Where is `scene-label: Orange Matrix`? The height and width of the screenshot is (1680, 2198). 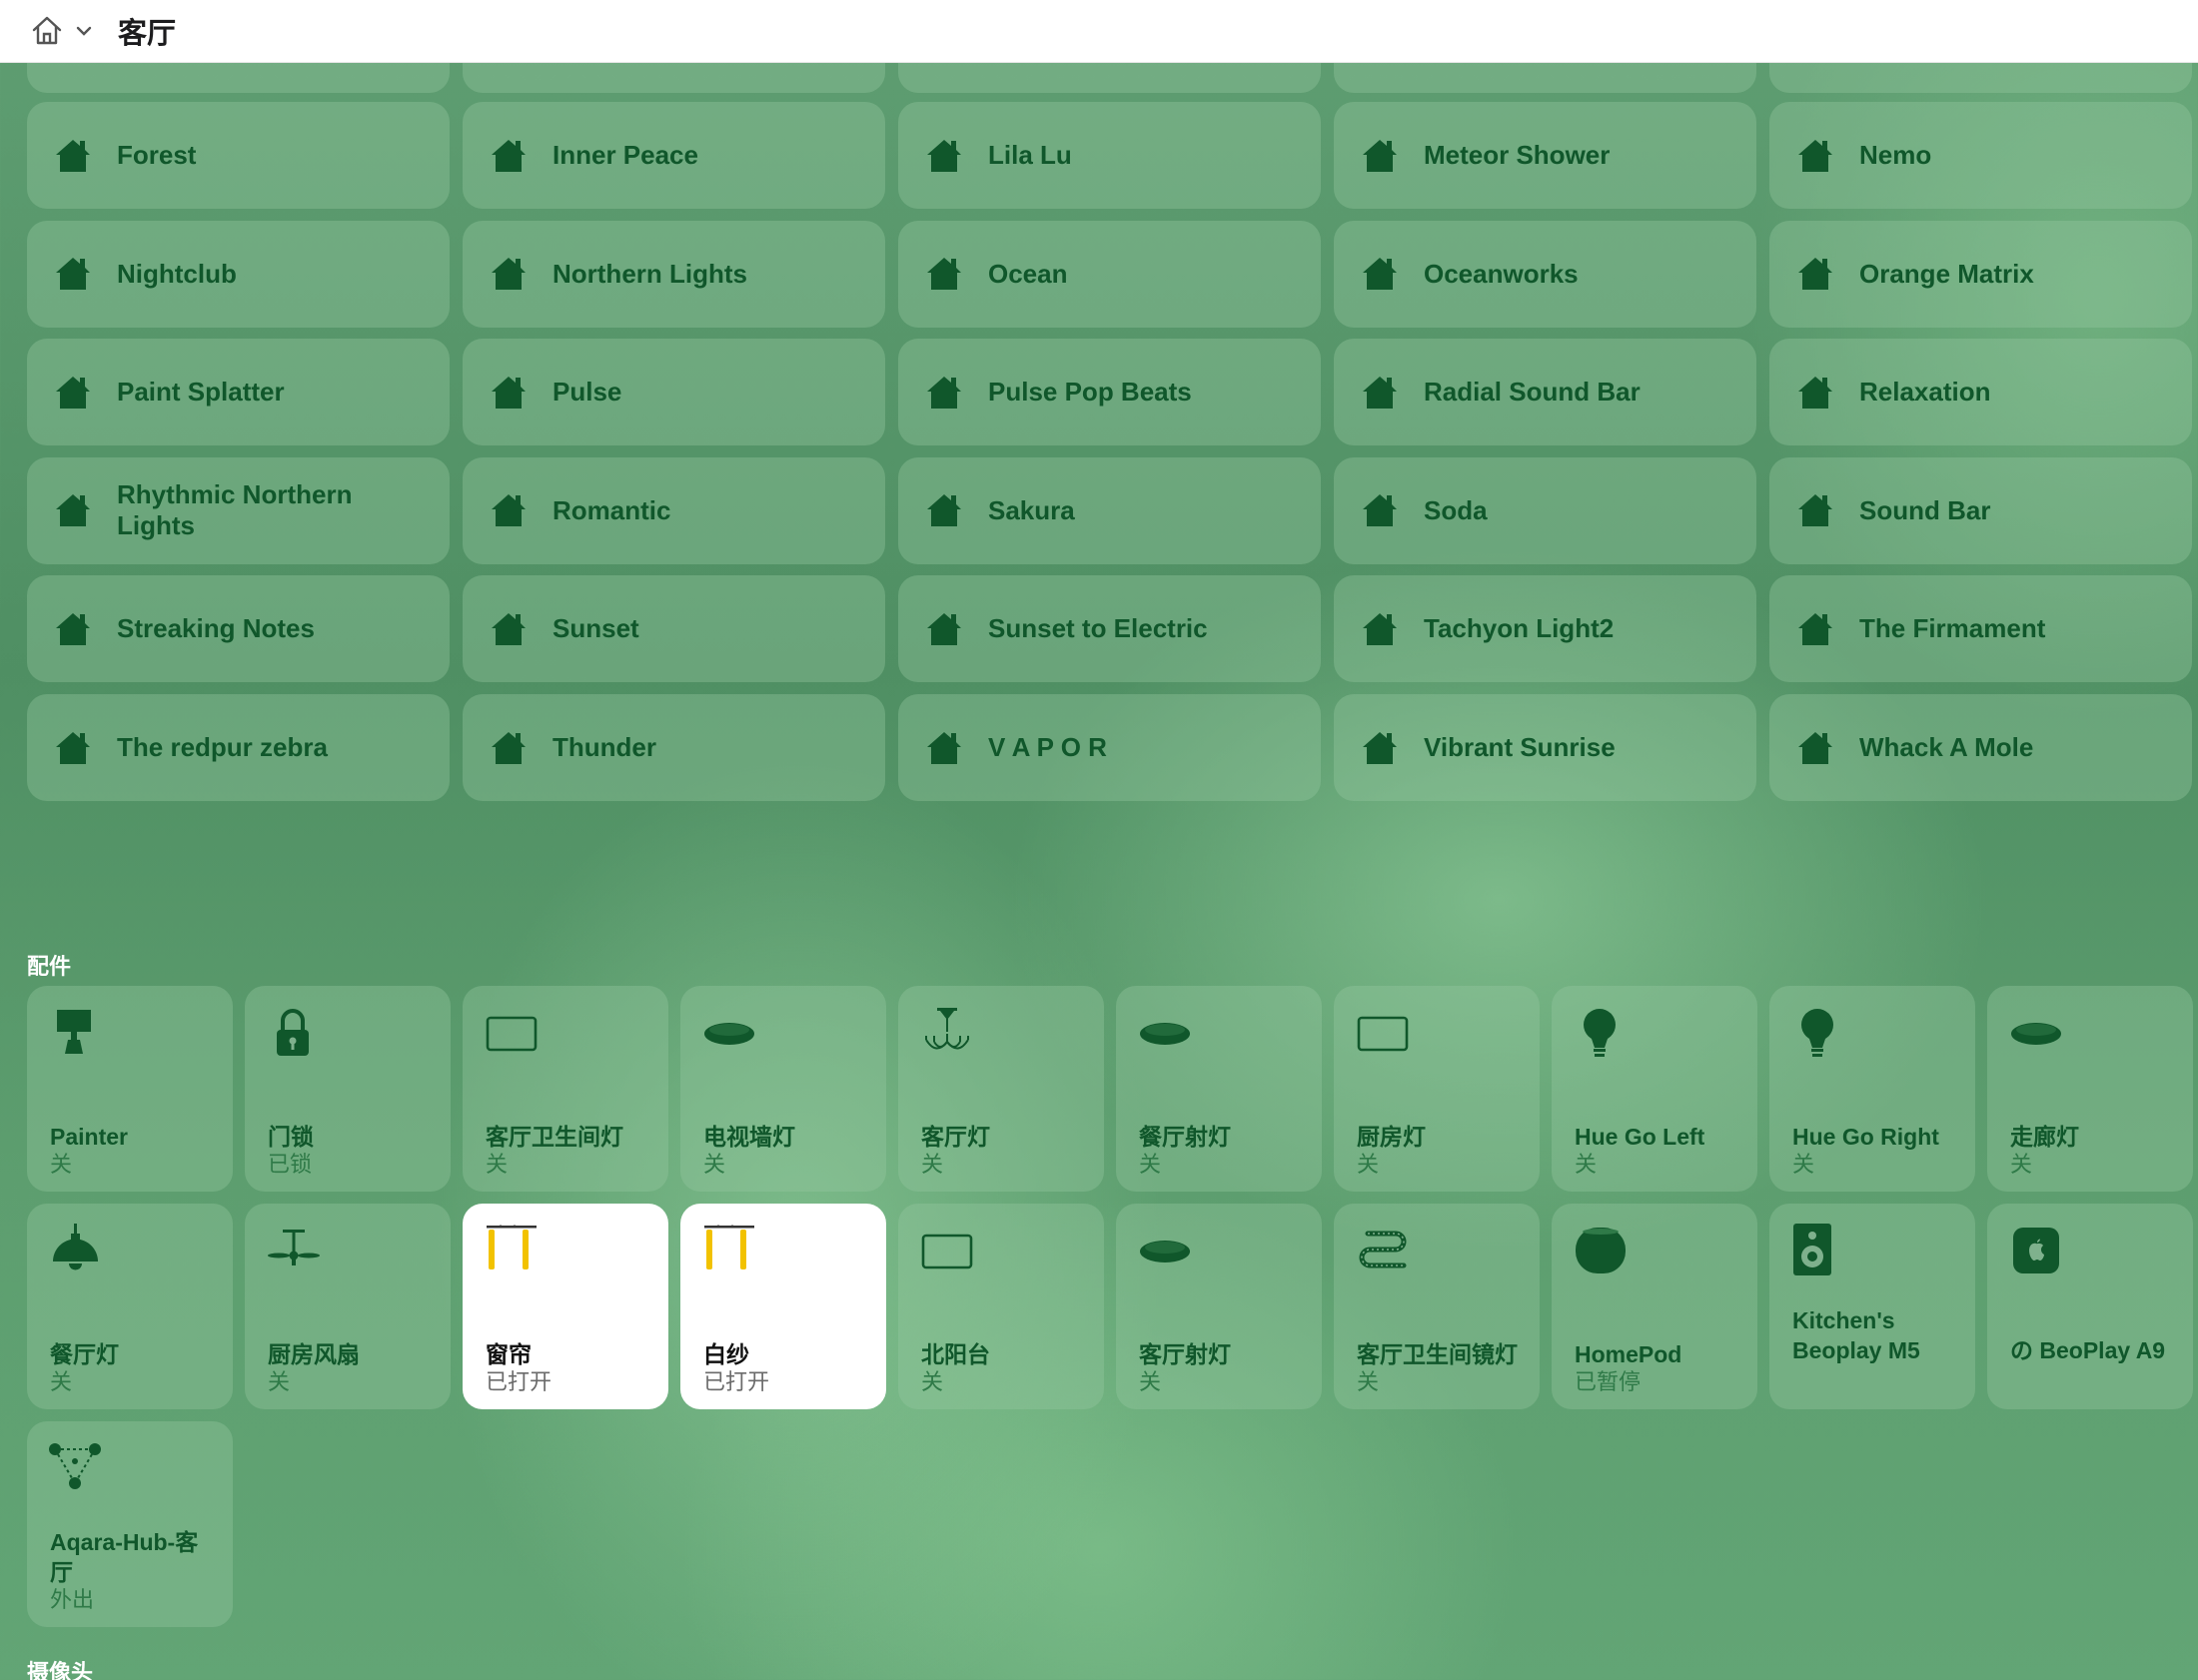
scene-label: Orange Matrix is located at coordinates (1947, 273).